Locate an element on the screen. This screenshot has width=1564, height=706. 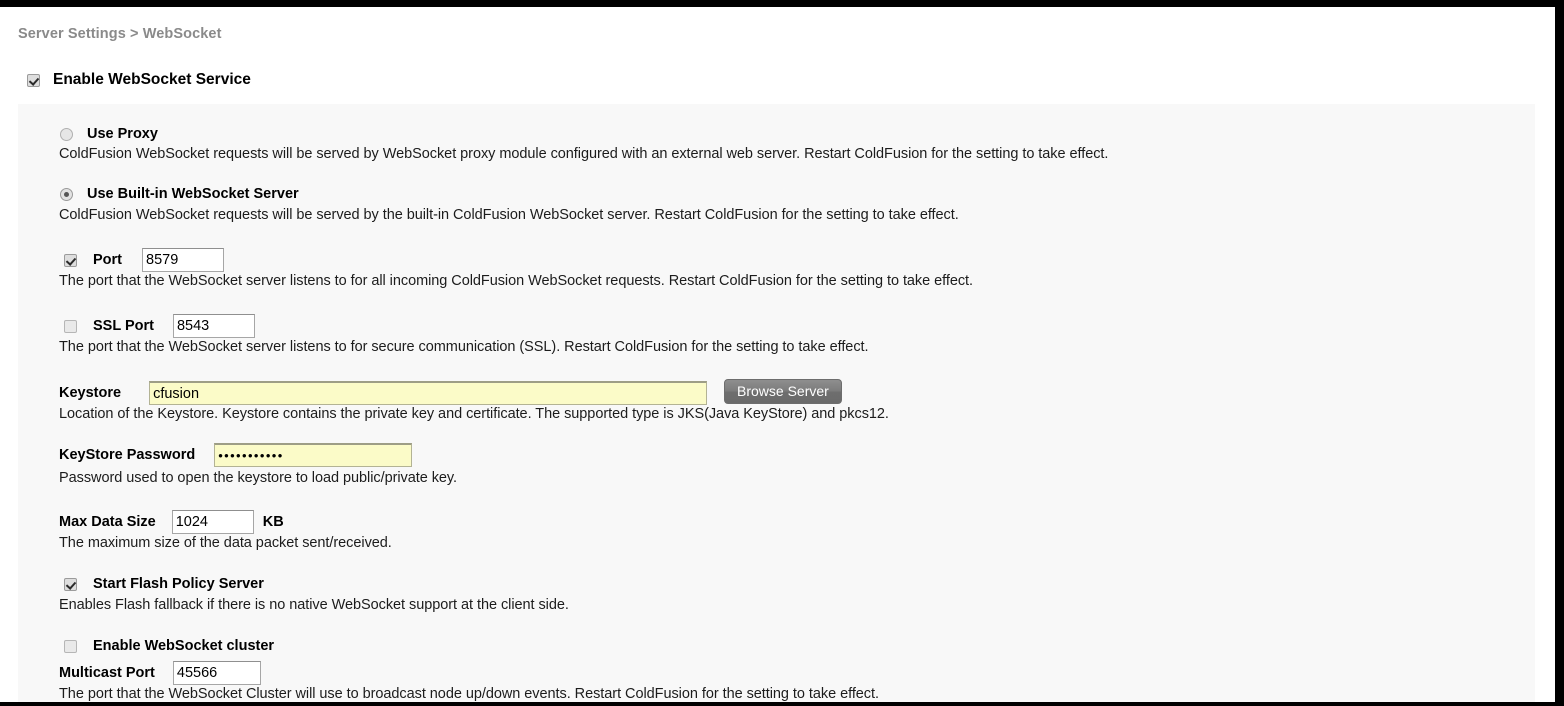
use-builtin-label: Use Built-in WebSocket Server is located at coordinates (193, 194).